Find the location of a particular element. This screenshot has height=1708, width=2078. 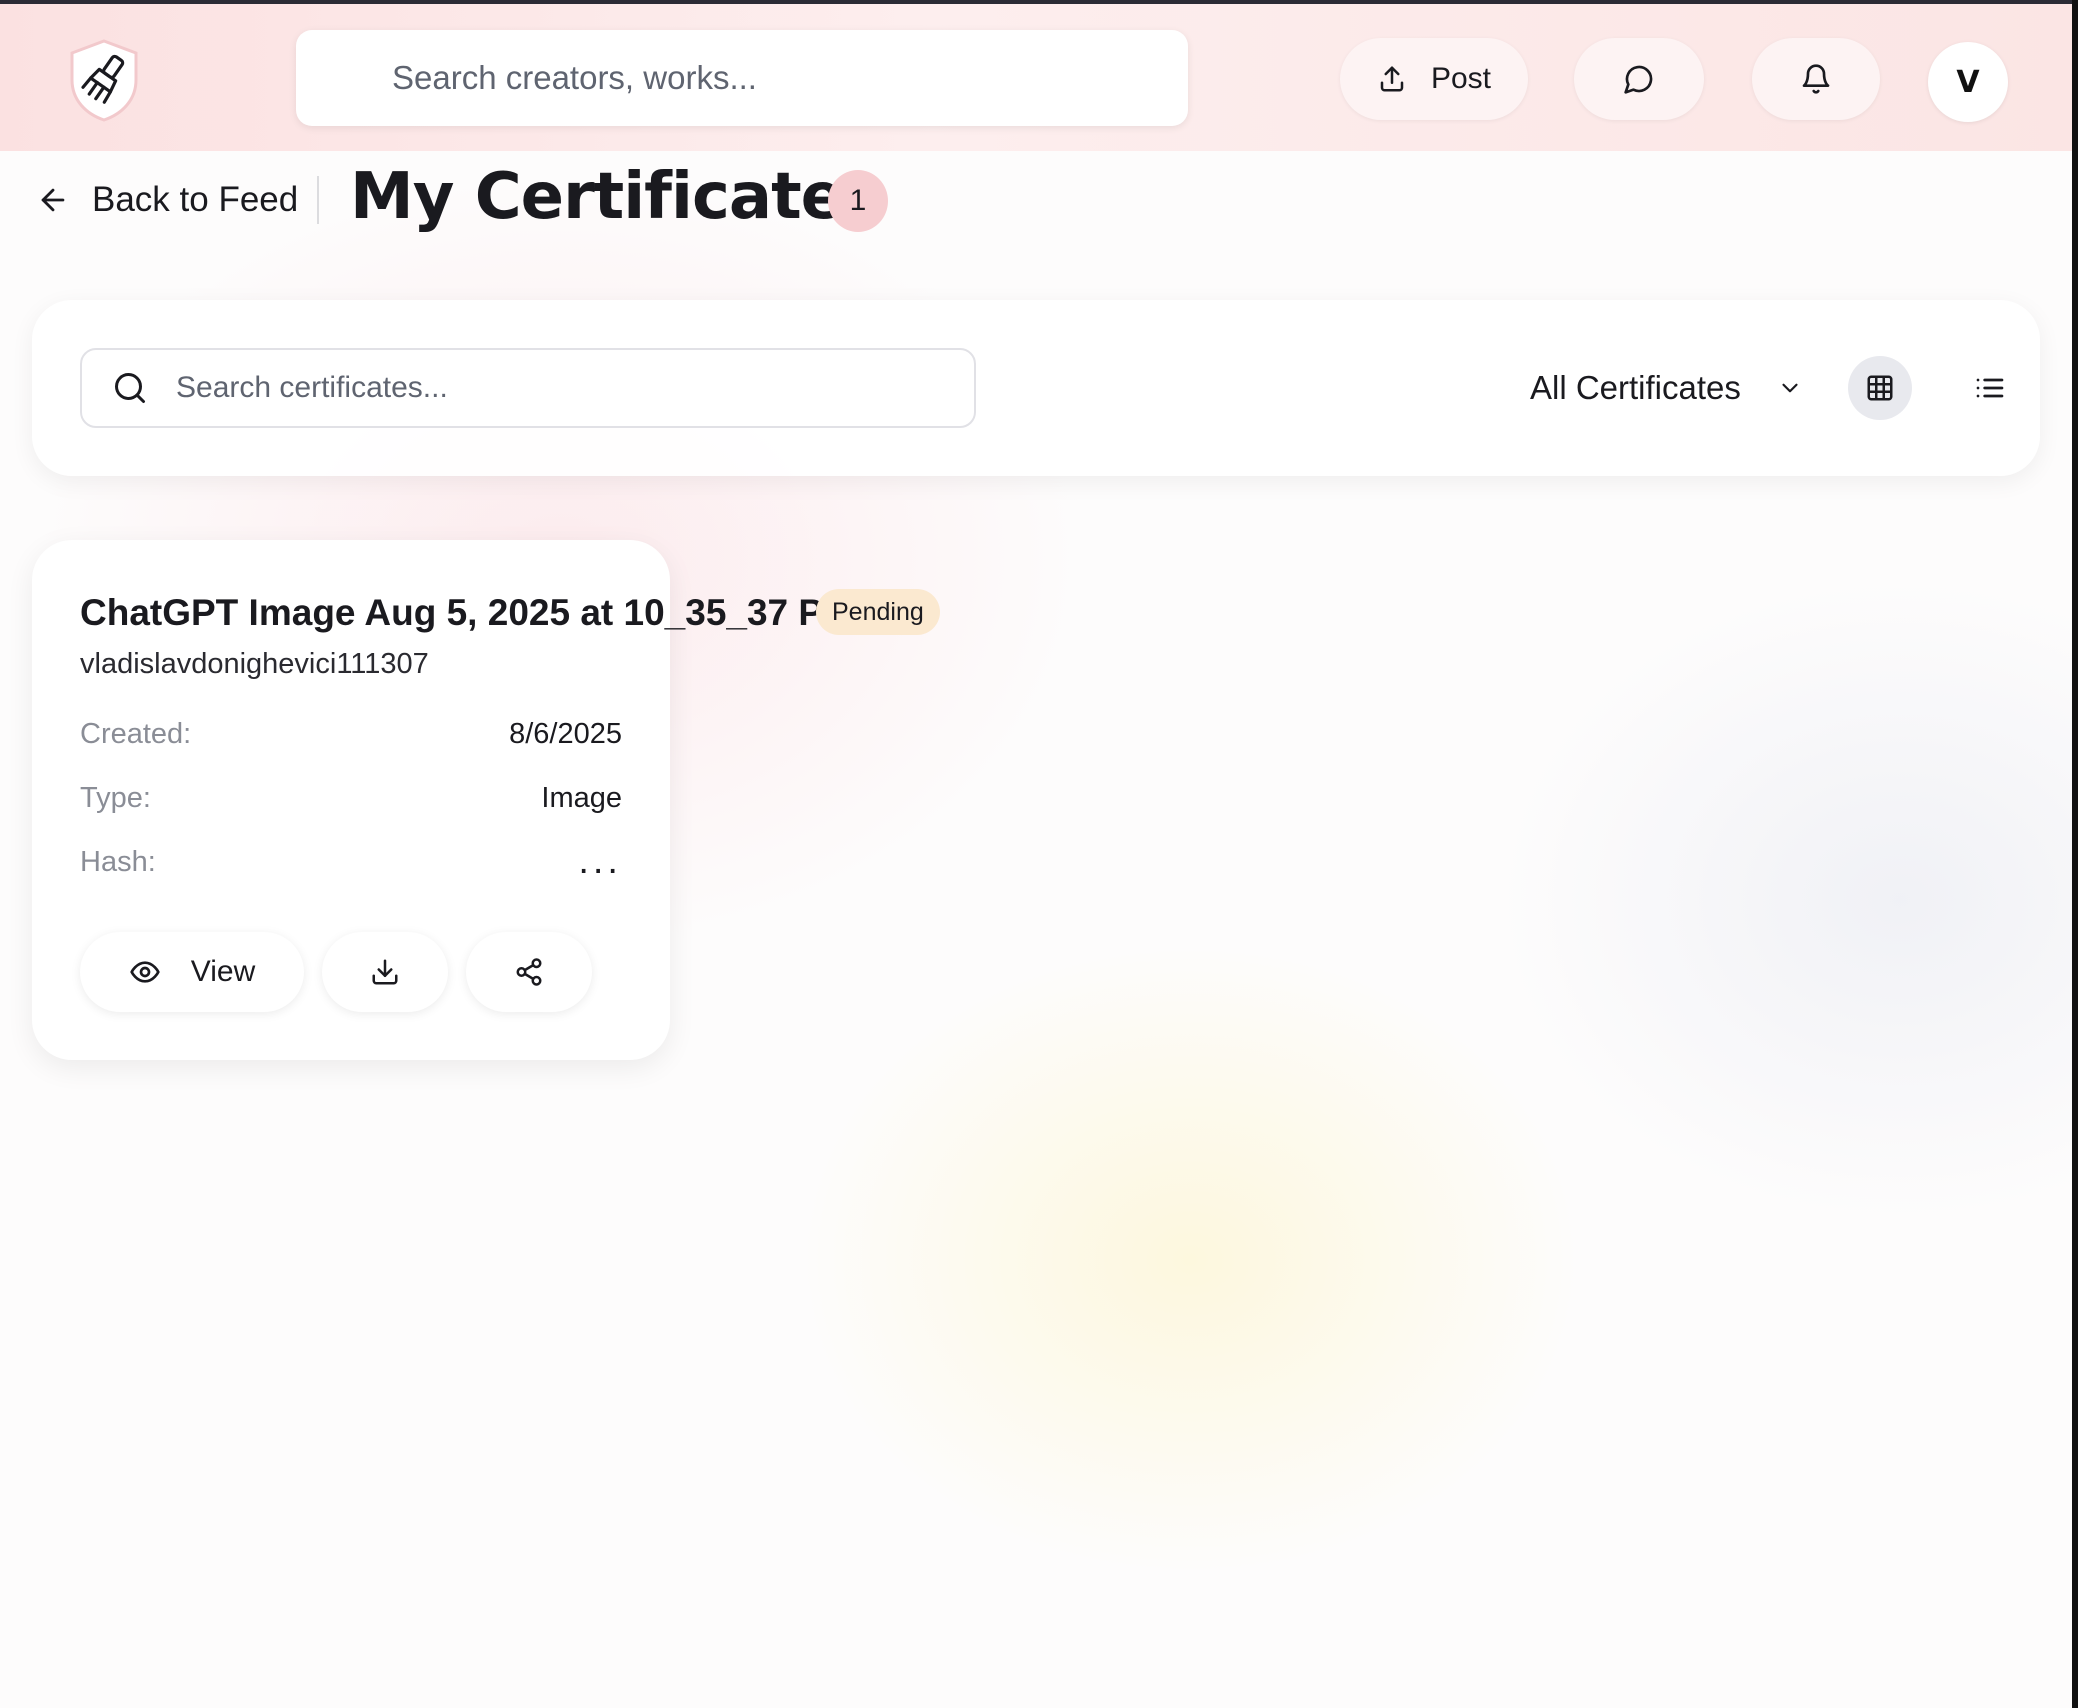

page-title: My Certificates is located at coordinates (615, 197).